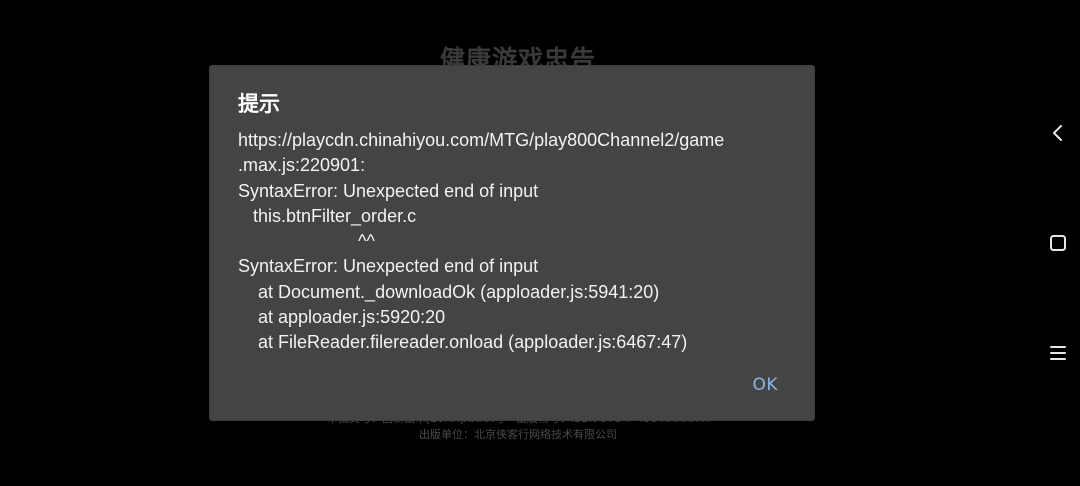  I want to click on menu-icon, so click(1058, 353).